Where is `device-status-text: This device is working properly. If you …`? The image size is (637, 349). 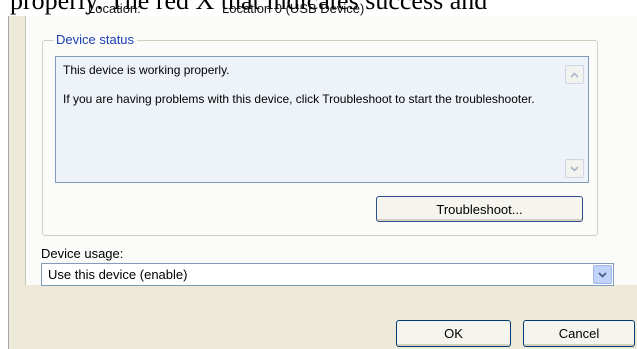 device-status-text: This device is working properly. If you … is located at coordinates (303, 92).